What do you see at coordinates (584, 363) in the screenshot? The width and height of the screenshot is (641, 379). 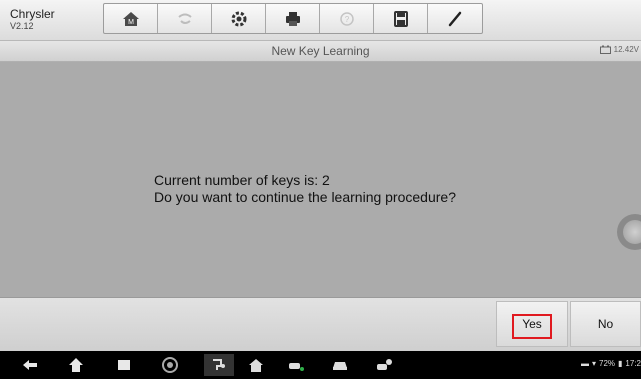 I see `message-icon: ▬` at bounding box center [584, 363].